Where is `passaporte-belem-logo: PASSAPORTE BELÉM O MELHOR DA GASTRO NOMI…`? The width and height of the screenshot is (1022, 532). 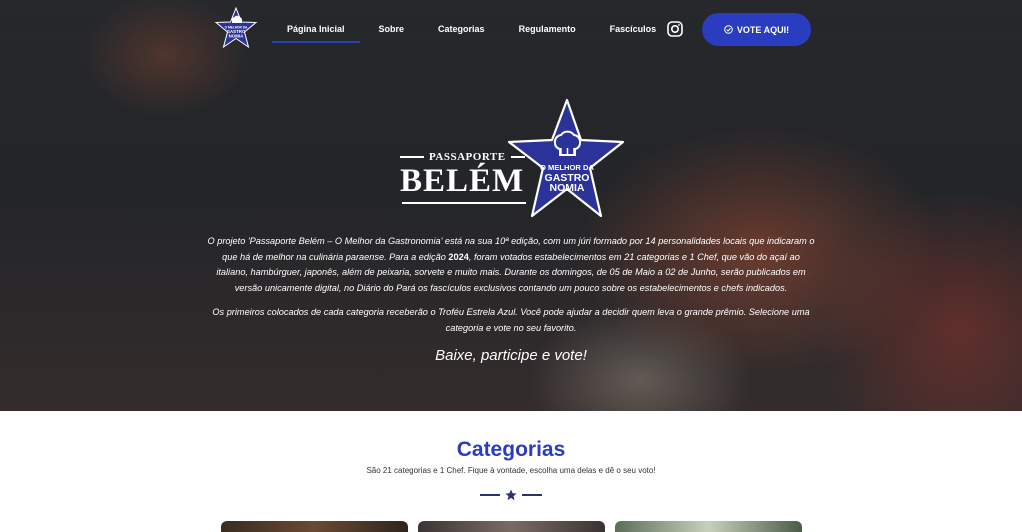 passaporte-belem-logo: PASSAPORTE BELÉM O MELHOR DA GASTRO NOMI… is located at coordinates (515, 160).